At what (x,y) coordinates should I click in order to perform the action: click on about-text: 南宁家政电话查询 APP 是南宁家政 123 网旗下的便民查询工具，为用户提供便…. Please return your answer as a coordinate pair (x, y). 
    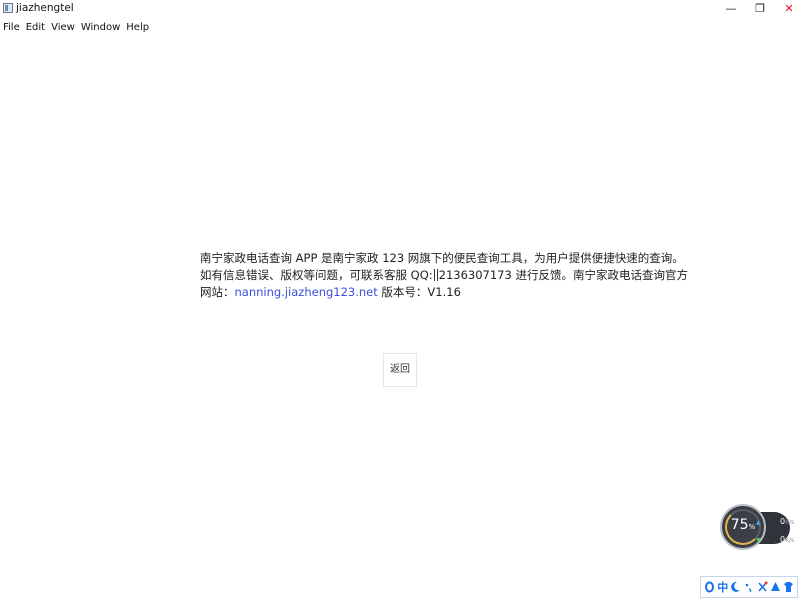
    Looking at the image, I should click on (444, 275).